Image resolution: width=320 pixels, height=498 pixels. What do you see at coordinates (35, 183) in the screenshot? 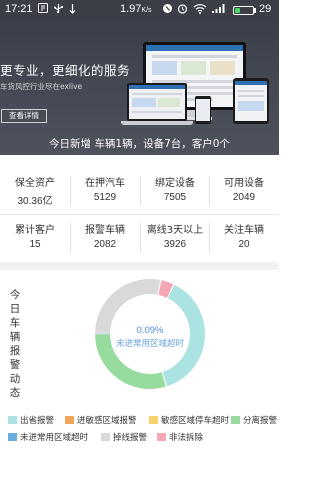
I see `stat-label: 保全资产` at bounding box center [35, 183].